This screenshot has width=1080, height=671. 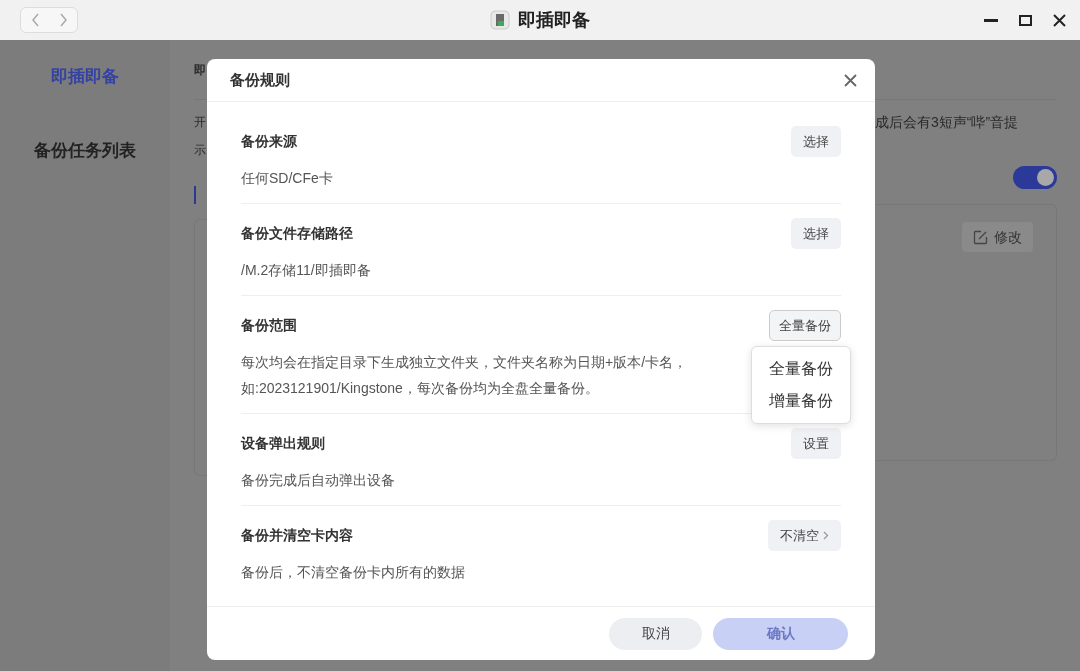 What do you see at coordinates (200, 69) in the screenshot?
I see `tab-label: 即` at bounding box center [200, 69].